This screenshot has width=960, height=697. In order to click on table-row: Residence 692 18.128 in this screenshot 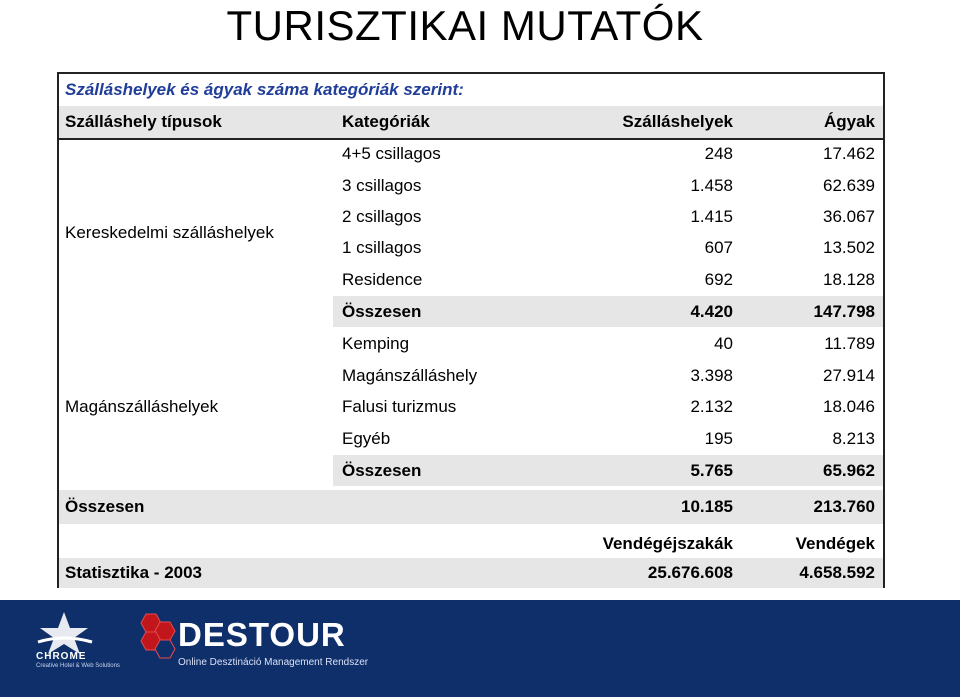, I will do `click(471, 280)`.